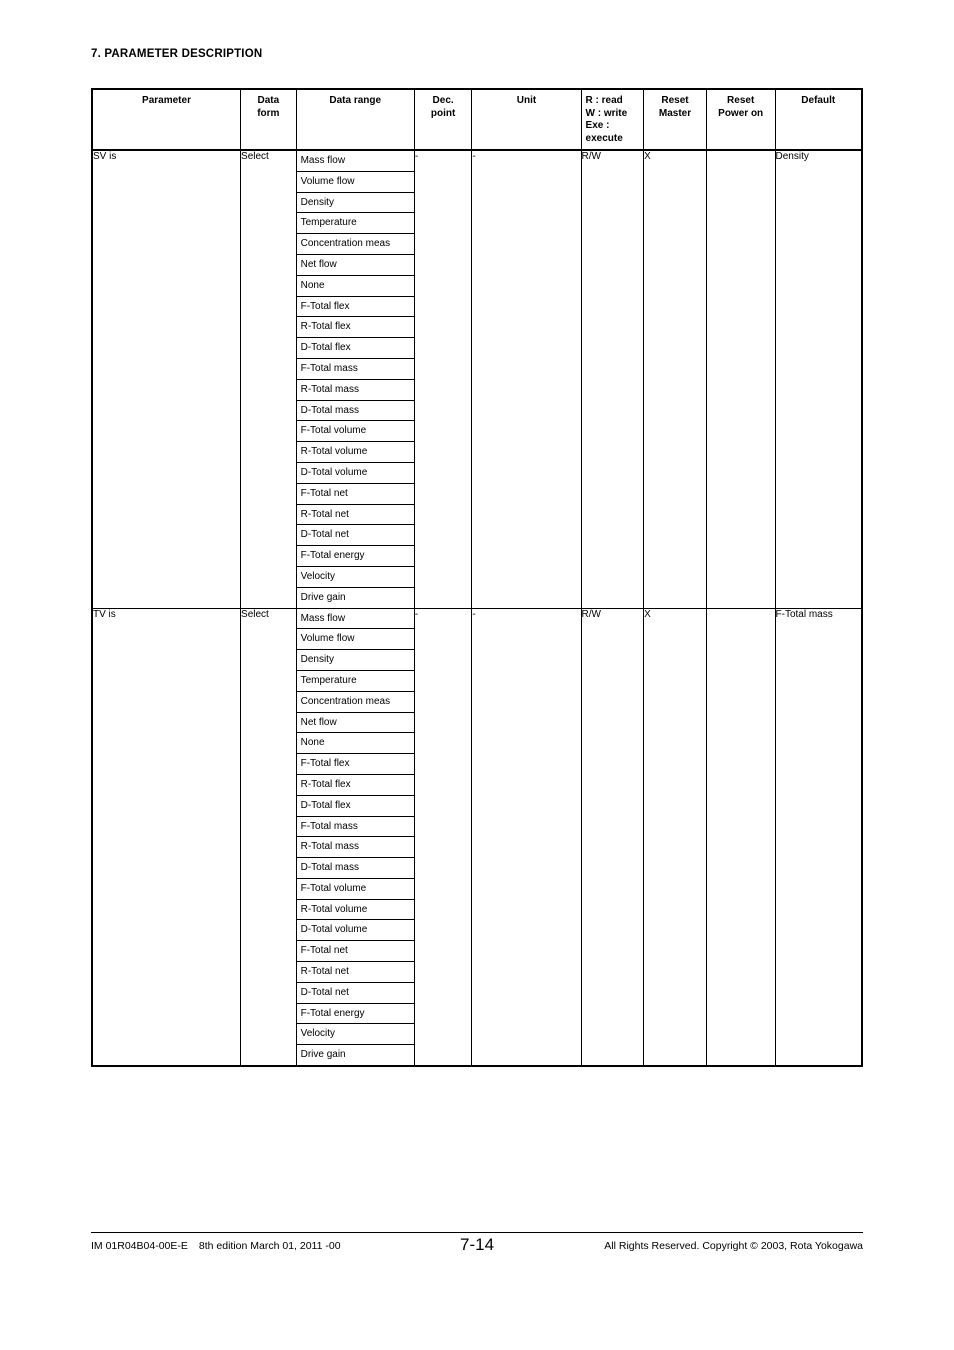  Describe the element at coordinates (675, 113) in the screenshot. I see `column-header-reset-master-line2: Master` at that location.